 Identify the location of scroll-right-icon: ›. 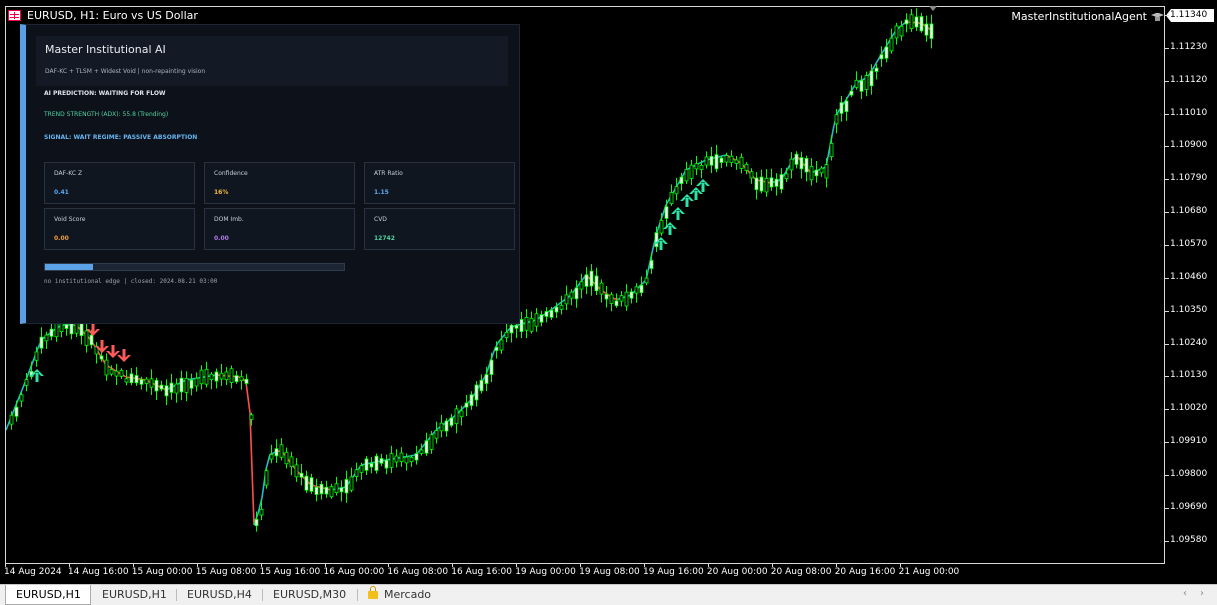
(1202, 593).